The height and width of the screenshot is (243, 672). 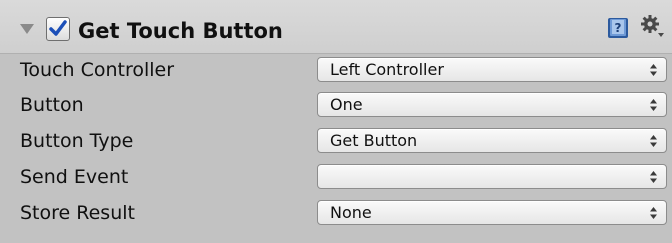 I want to click on gear-menu-icon, so click(x=652, y=26).